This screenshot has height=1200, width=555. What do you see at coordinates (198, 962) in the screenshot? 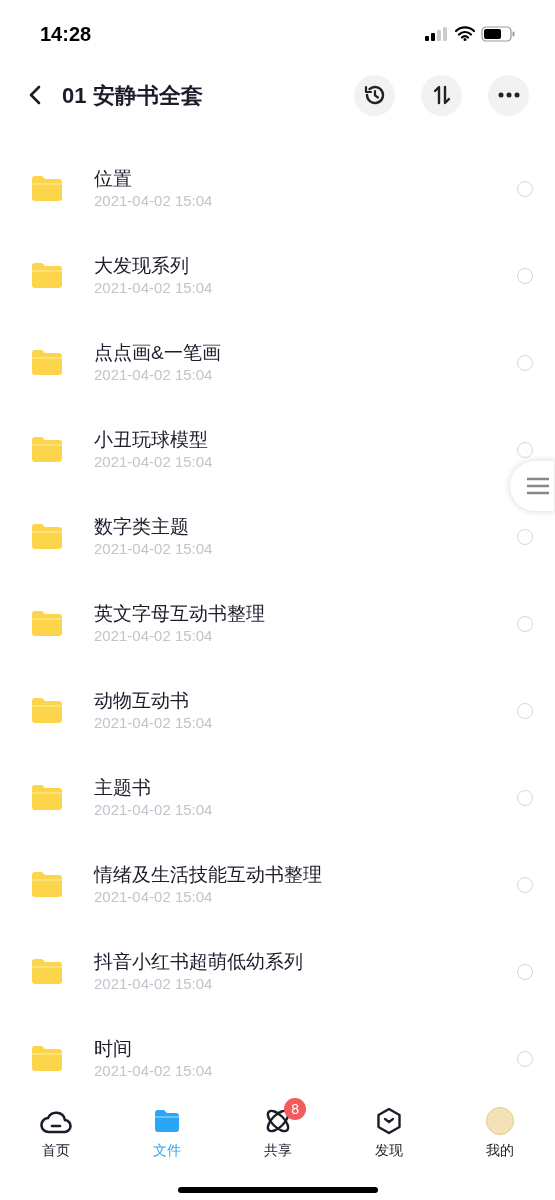
I see `folder-name: 抖音小红书超萌低幼系列` at bounding box center [198, 962].